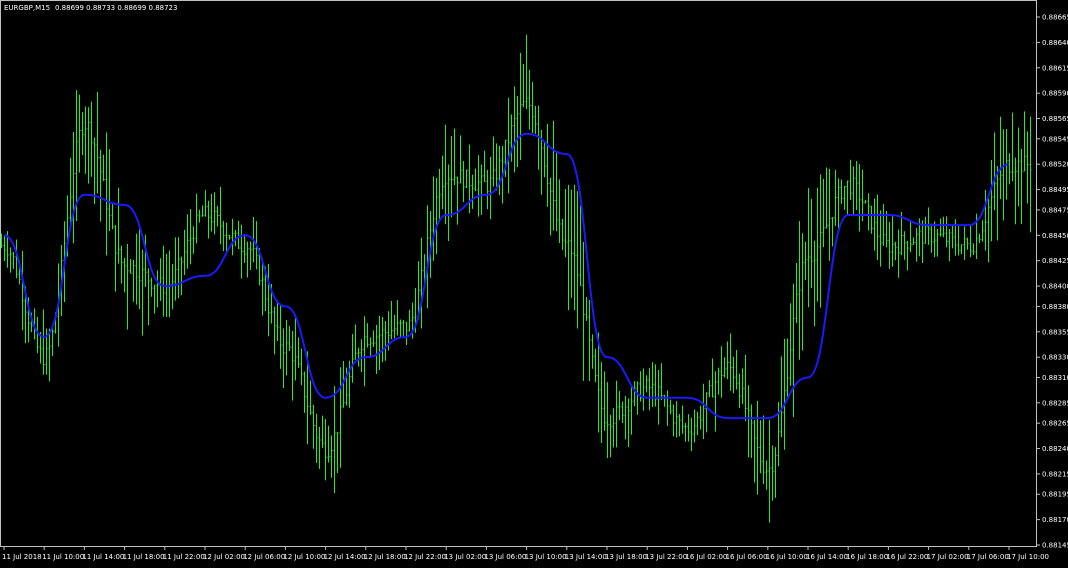 This screenshot has width=1068, height=568. Describe the element at coordinates (264, 557) in the screenshot. I see `x-tick-label: 12 Jul 06:00` at that location.